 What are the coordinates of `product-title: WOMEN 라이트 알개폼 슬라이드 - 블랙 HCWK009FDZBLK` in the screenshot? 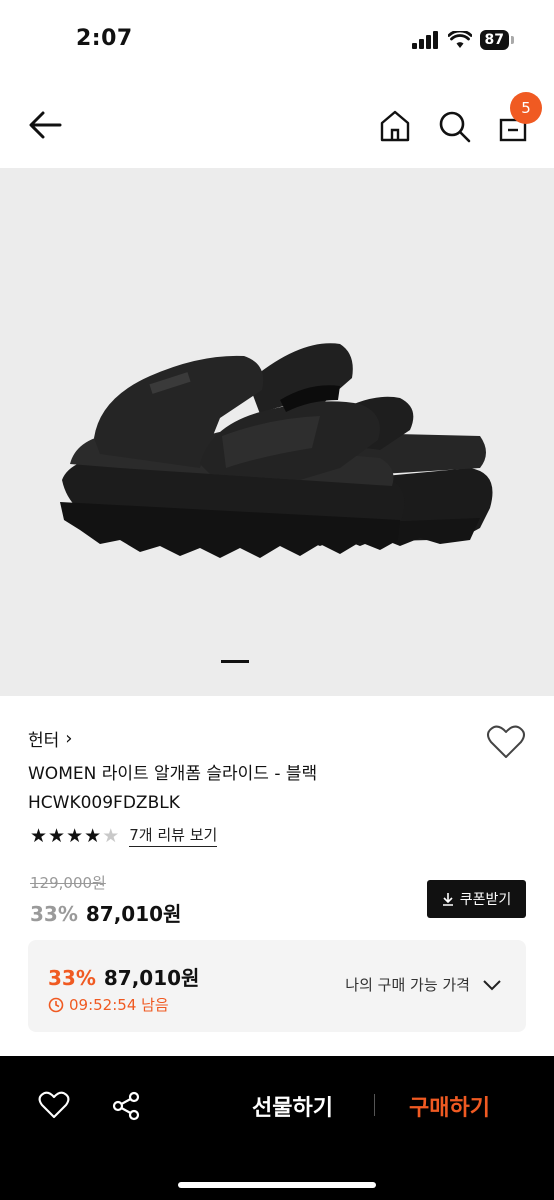 It's located at (173, 788).